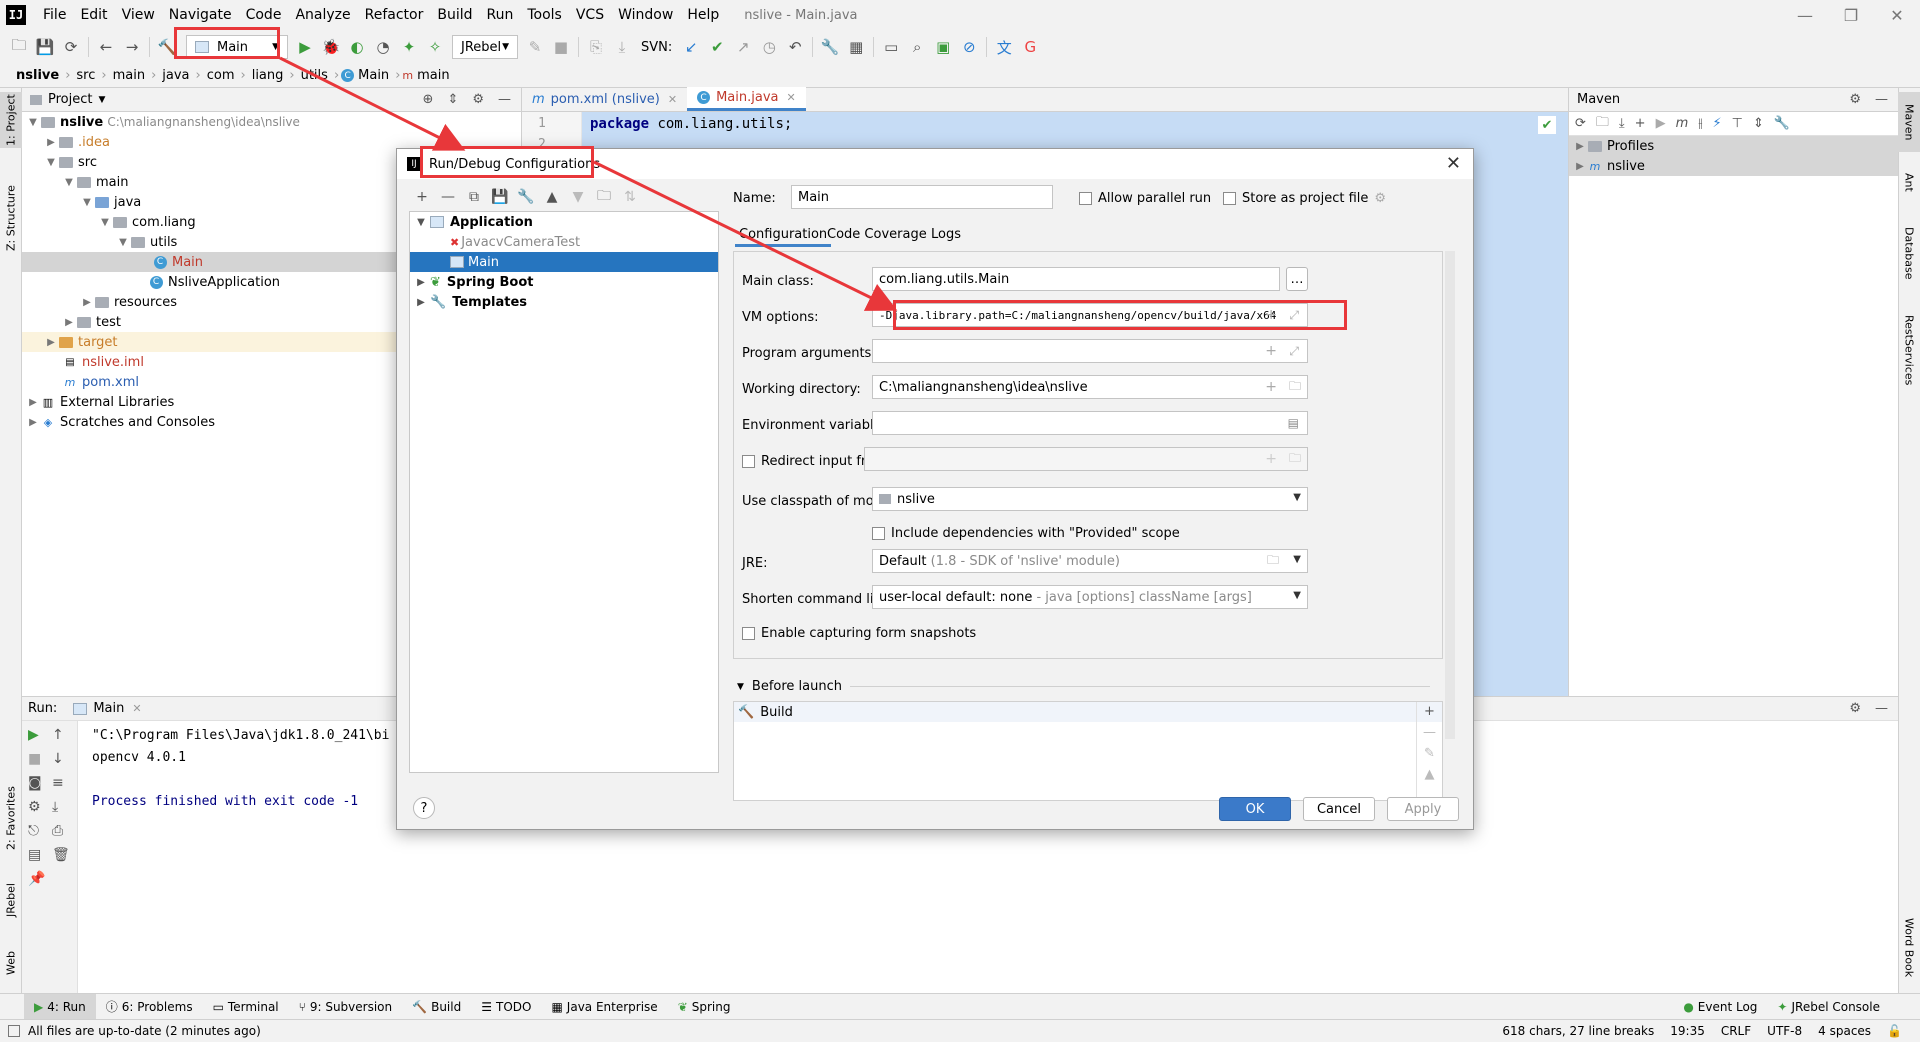 The width and height of the screenshot is (1920, 1042). I want to click on main-class-field: com.liang.utils.Main, so click(1076, 279).